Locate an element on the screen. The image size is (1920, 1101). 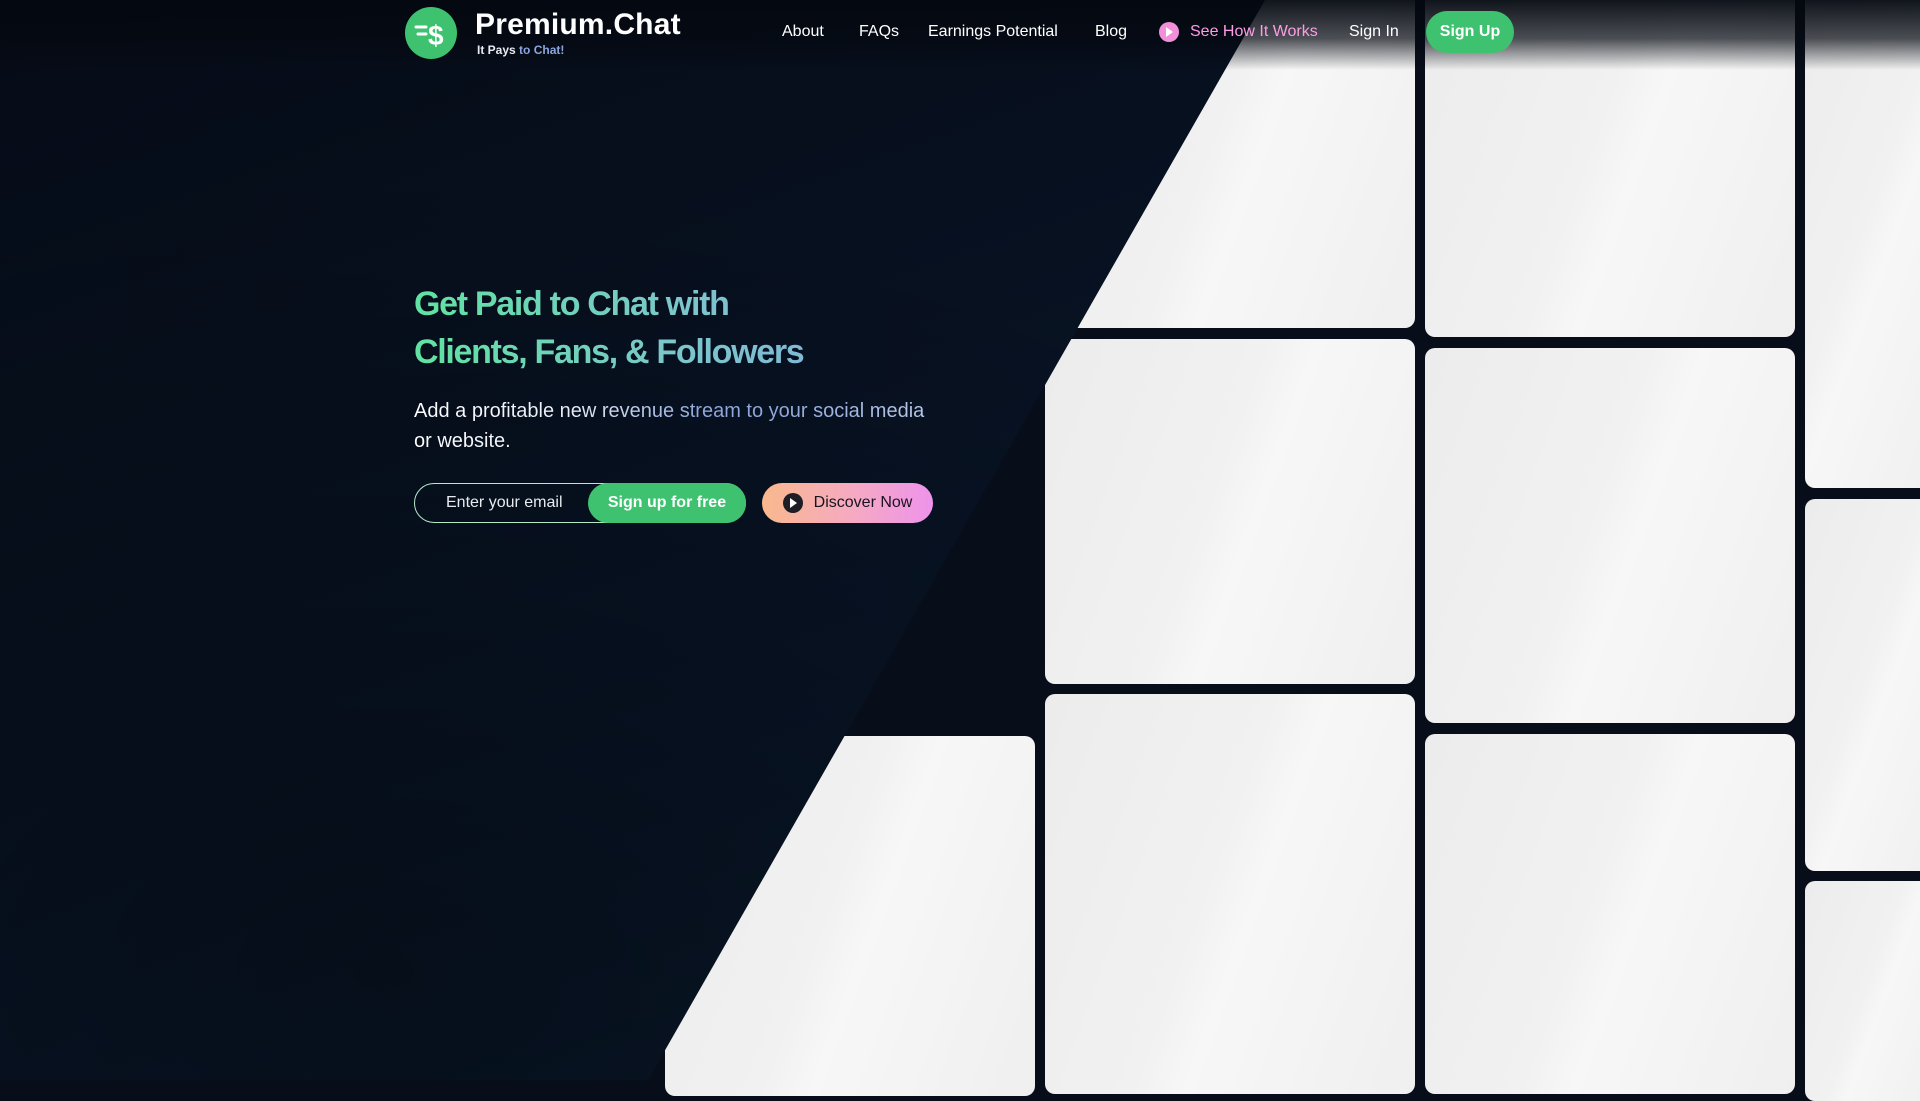
discover-now-button: Discover Now is located at coordinates (847, 503).